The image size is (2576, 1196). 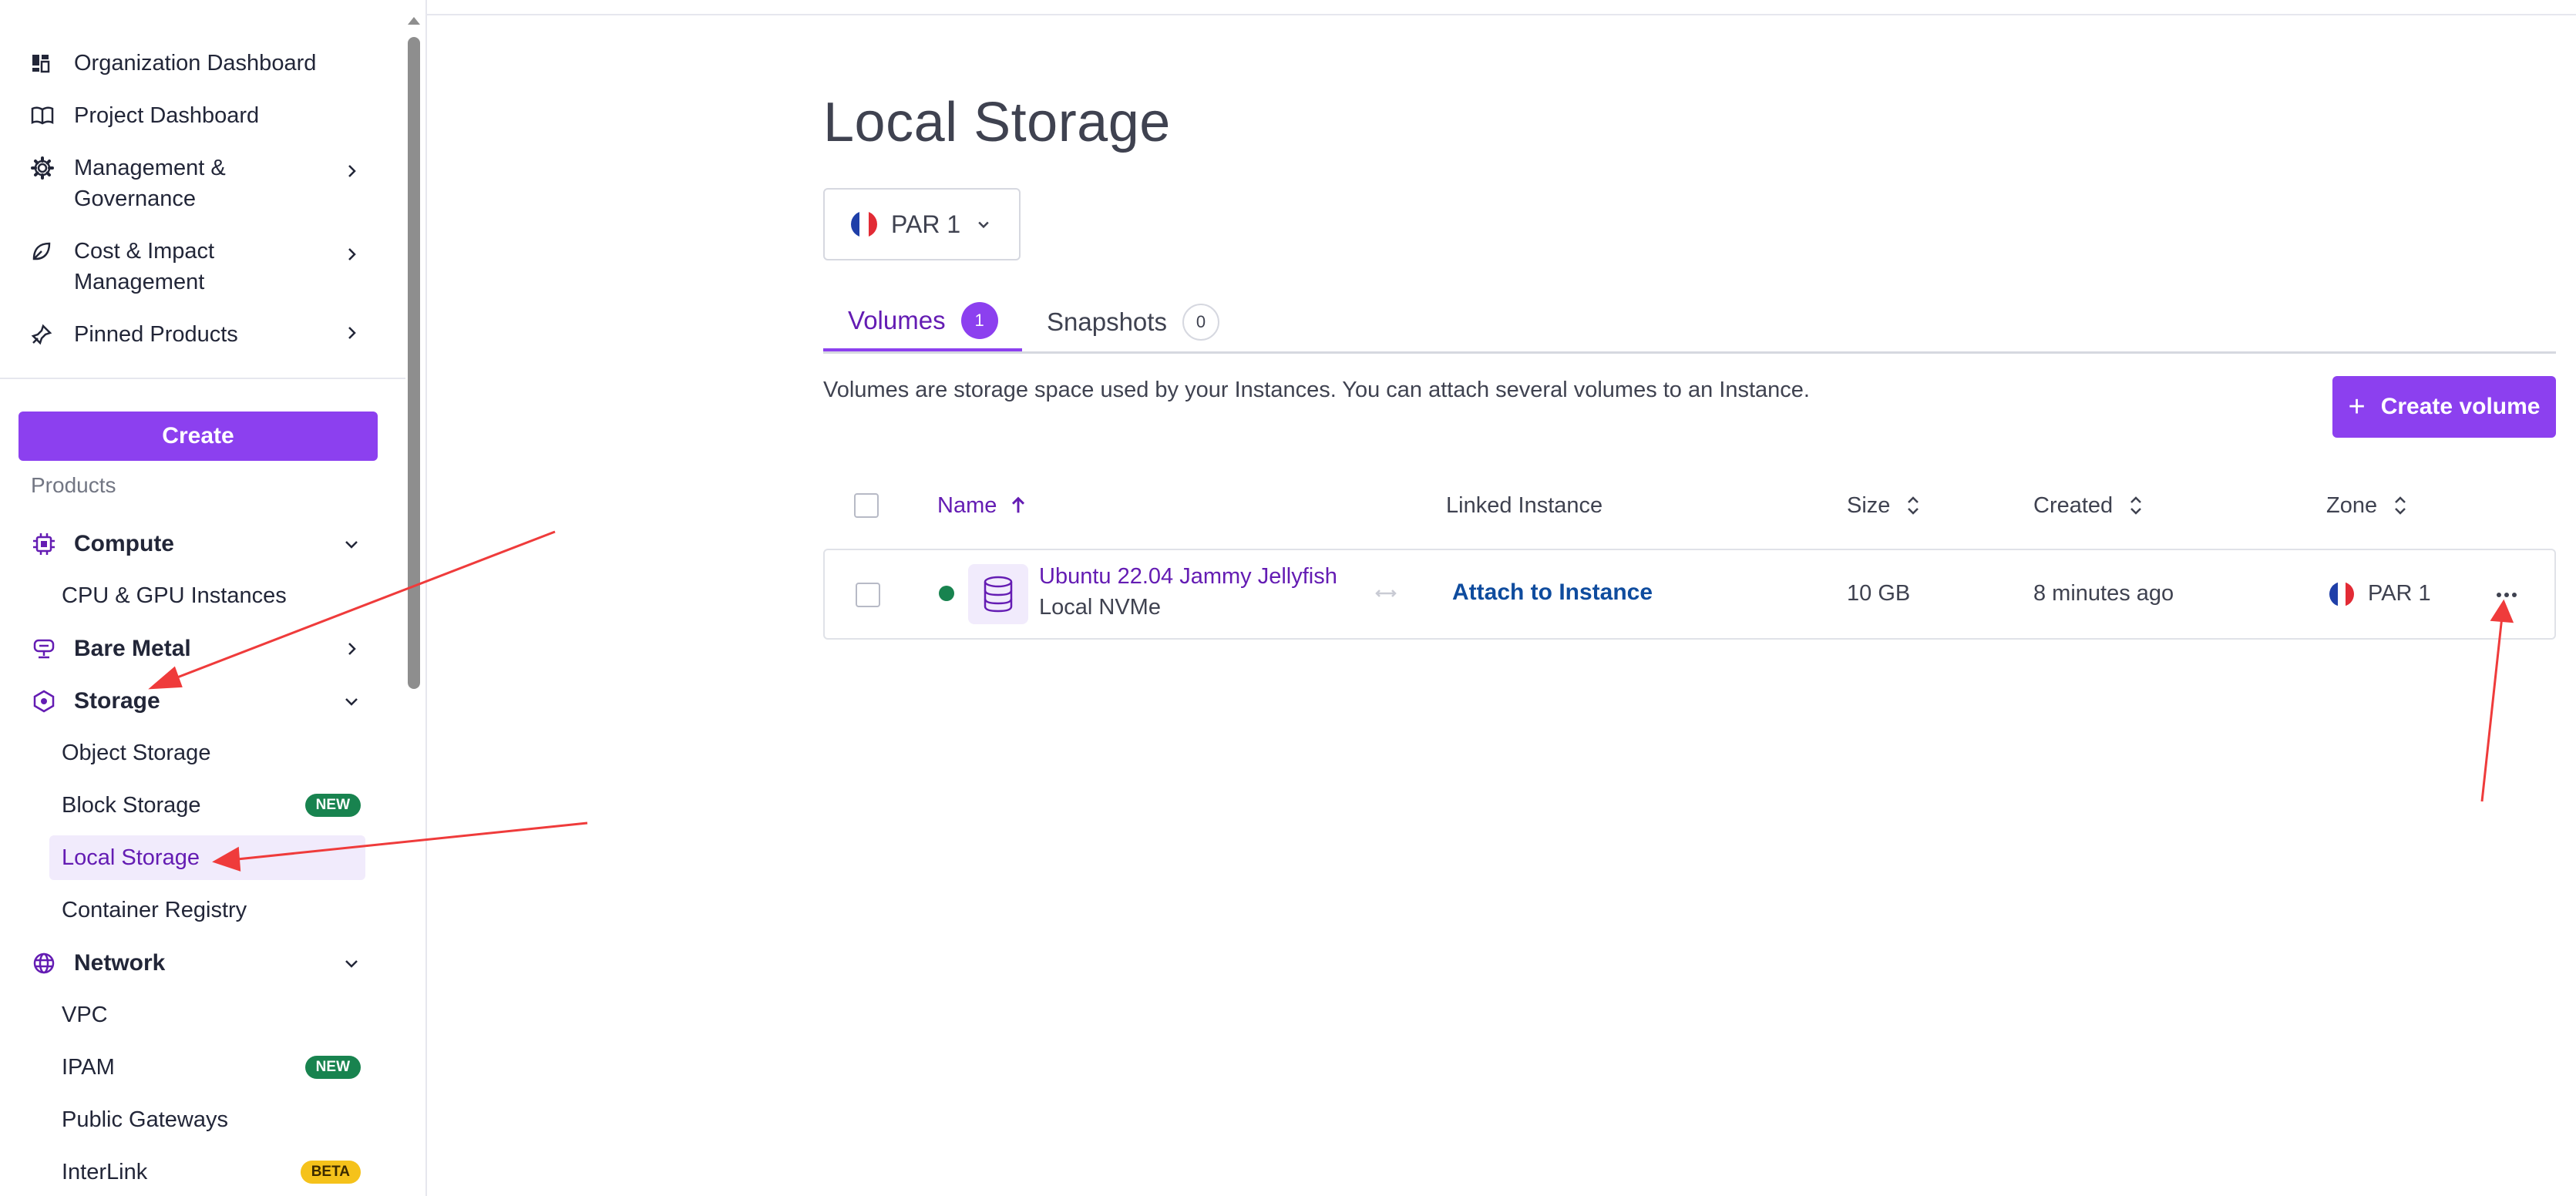 What do you see at coordinates (200, 701) in the screenshot?
I see `category-storage: Storage` at bounding box center [200, 701].